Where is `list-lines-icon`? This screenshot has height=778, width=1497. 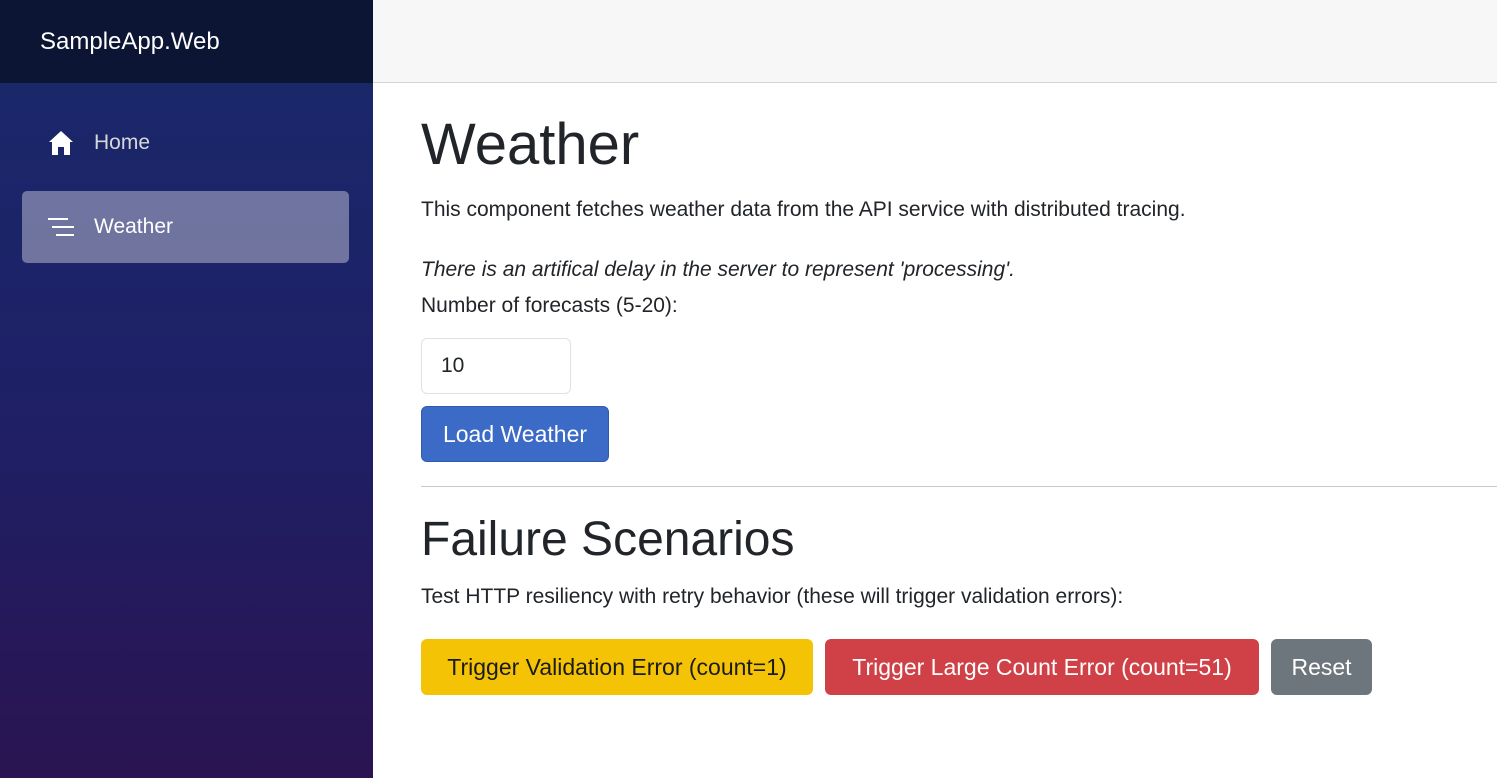 list-lines-icon is located at coordinates (61, 227).